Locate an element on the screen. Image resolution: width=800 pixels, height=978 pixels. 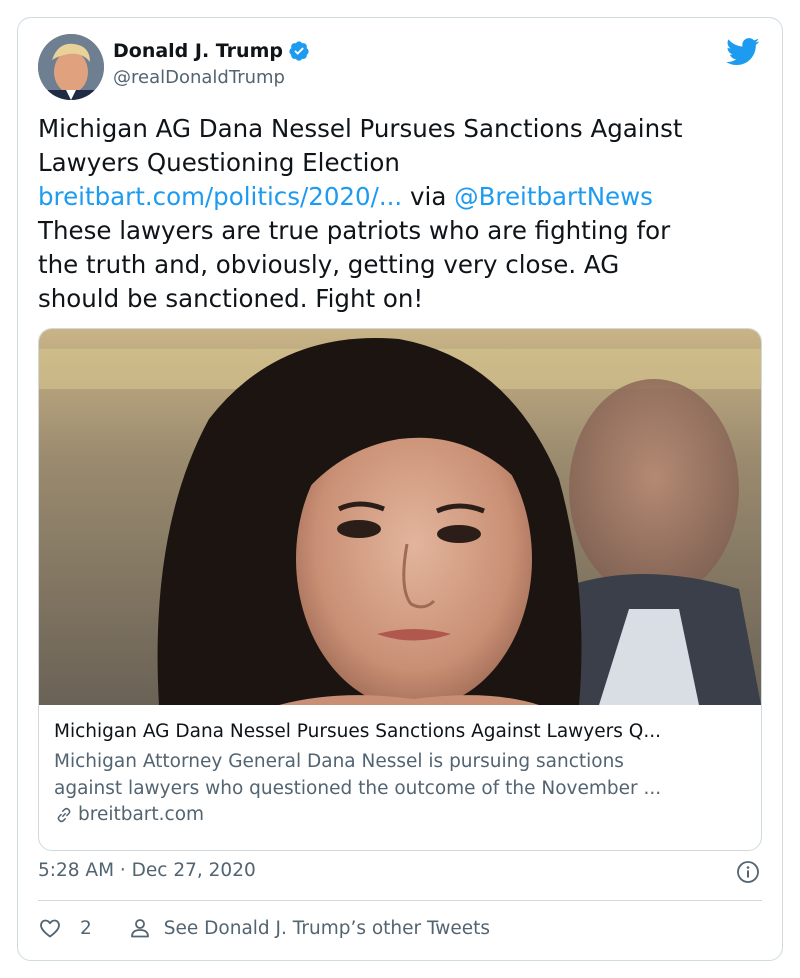
person-icon is located at coordinates (139, 928).